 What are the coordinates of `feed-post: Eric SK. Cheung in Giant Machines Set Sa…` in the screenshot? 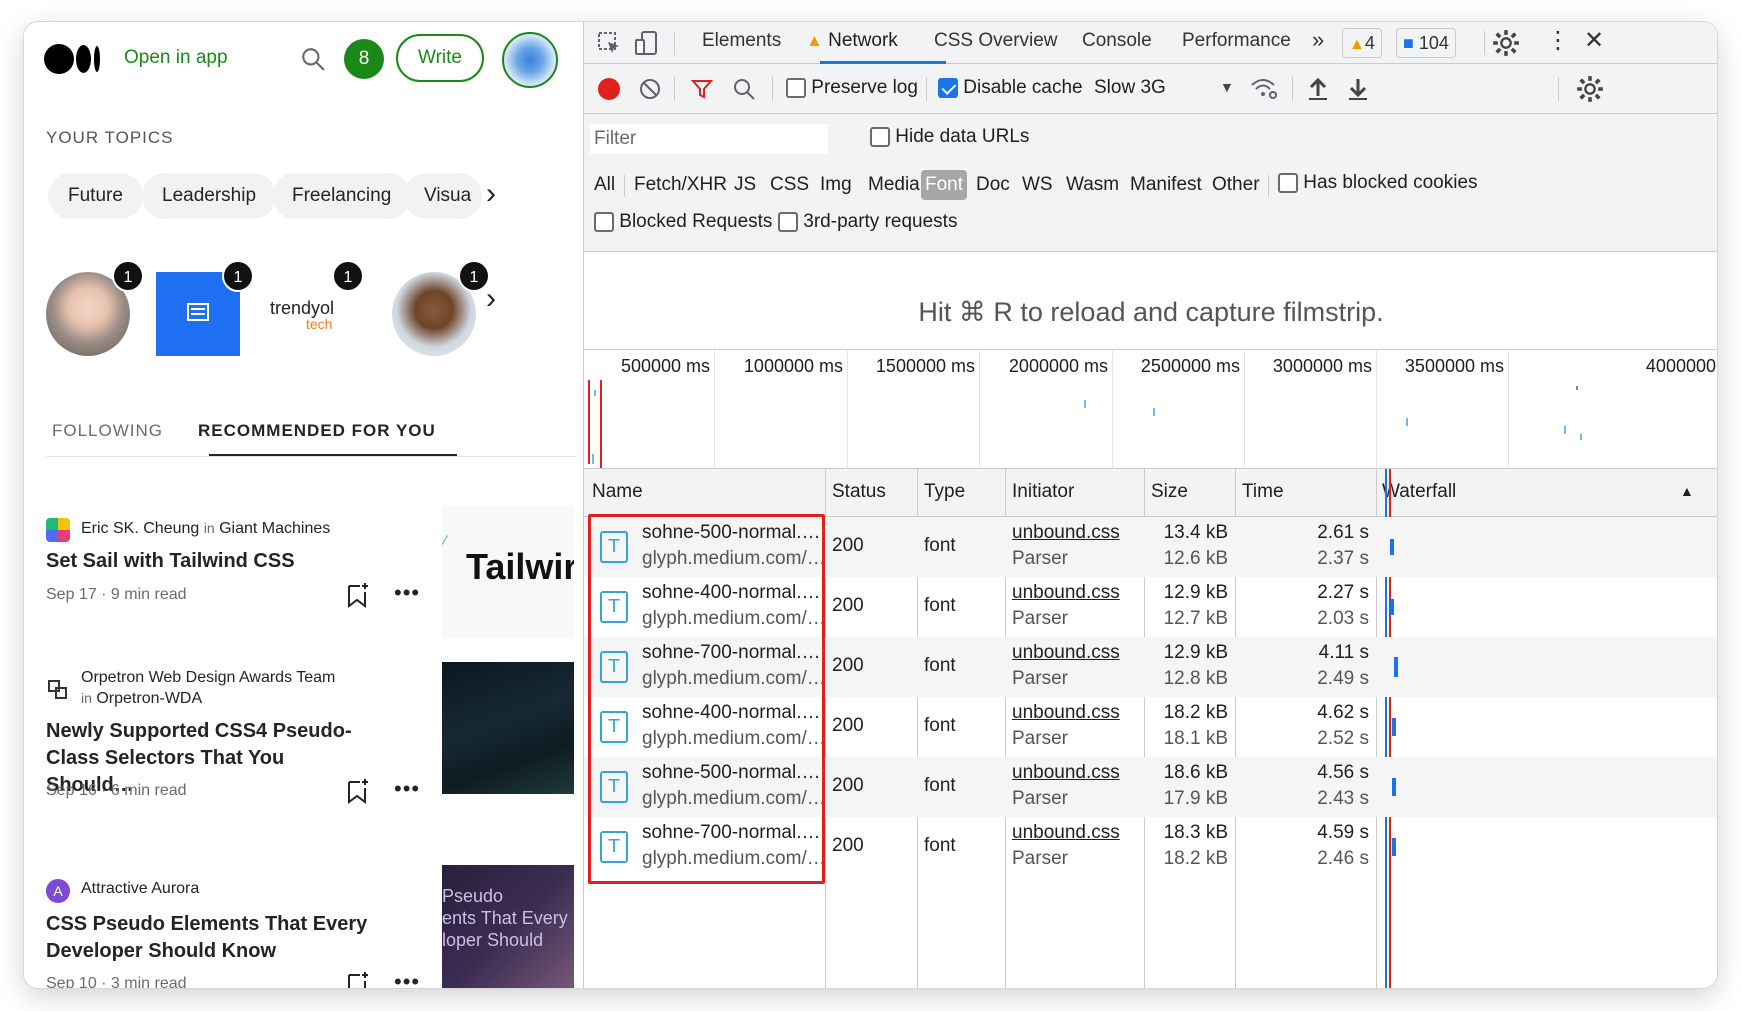 It's located at (311, 576).